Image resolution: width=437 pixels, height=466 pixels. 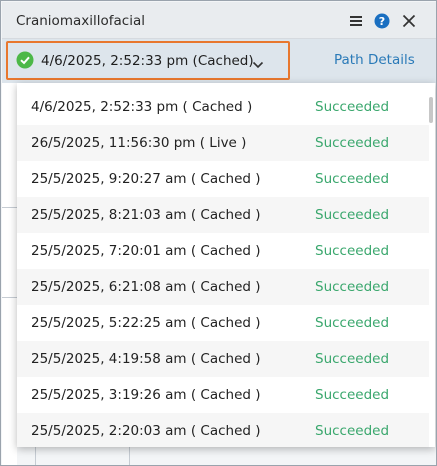 What do you see at coordinates (146, 179) in the screenshot?
I see `run-date: 25/5/2025, 9:20:27 am ( Cached )` at bounding box center [146, 179].